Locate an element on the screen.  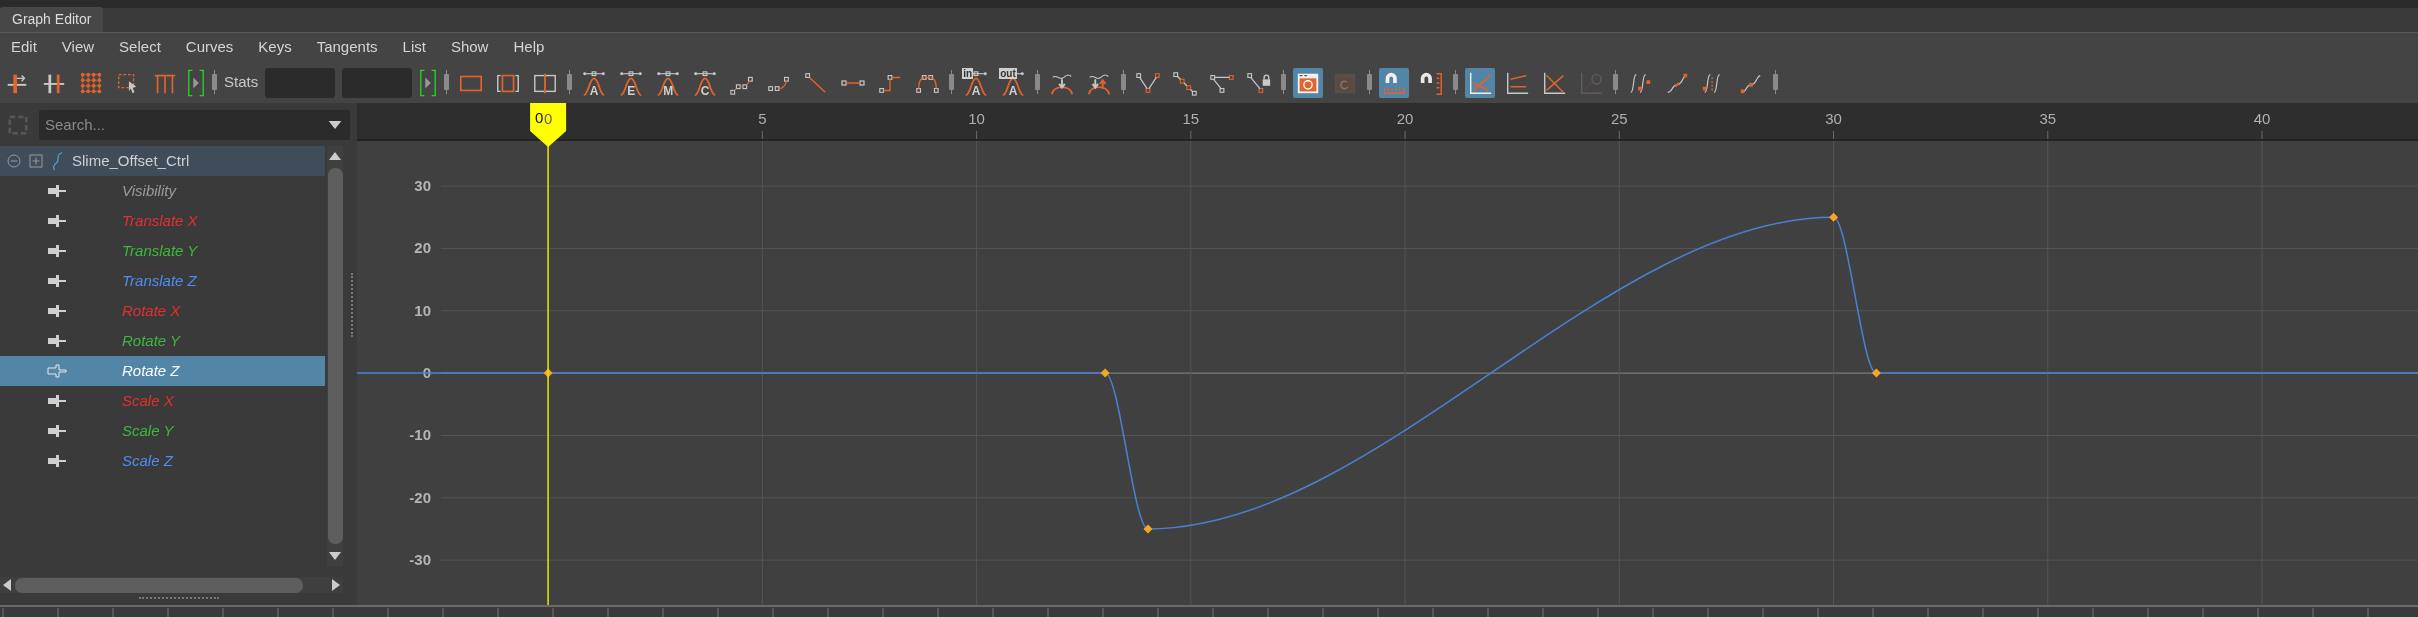
scroll-right-icon is located at coordinates (336, 585).